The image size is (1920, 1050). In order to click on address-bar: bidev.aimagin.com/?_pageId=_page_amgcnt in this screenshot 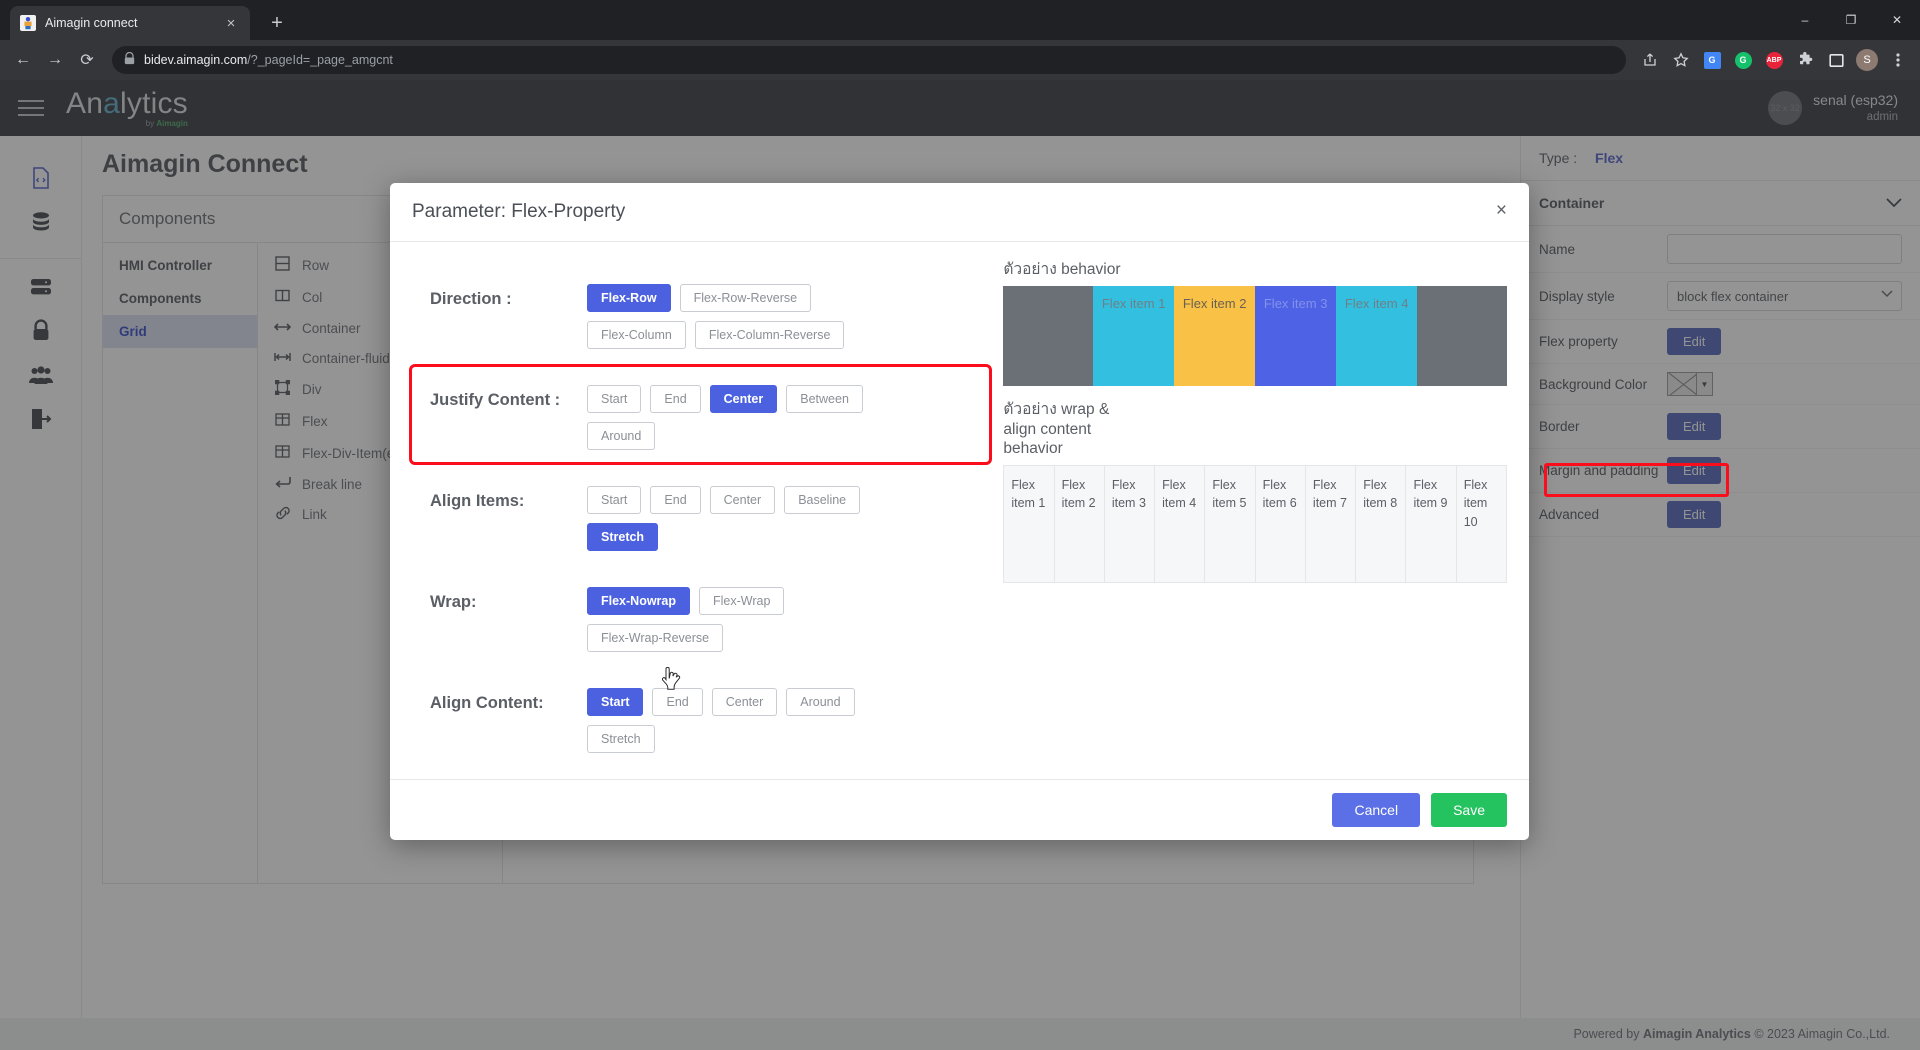, I will do `click(869, 60)`.